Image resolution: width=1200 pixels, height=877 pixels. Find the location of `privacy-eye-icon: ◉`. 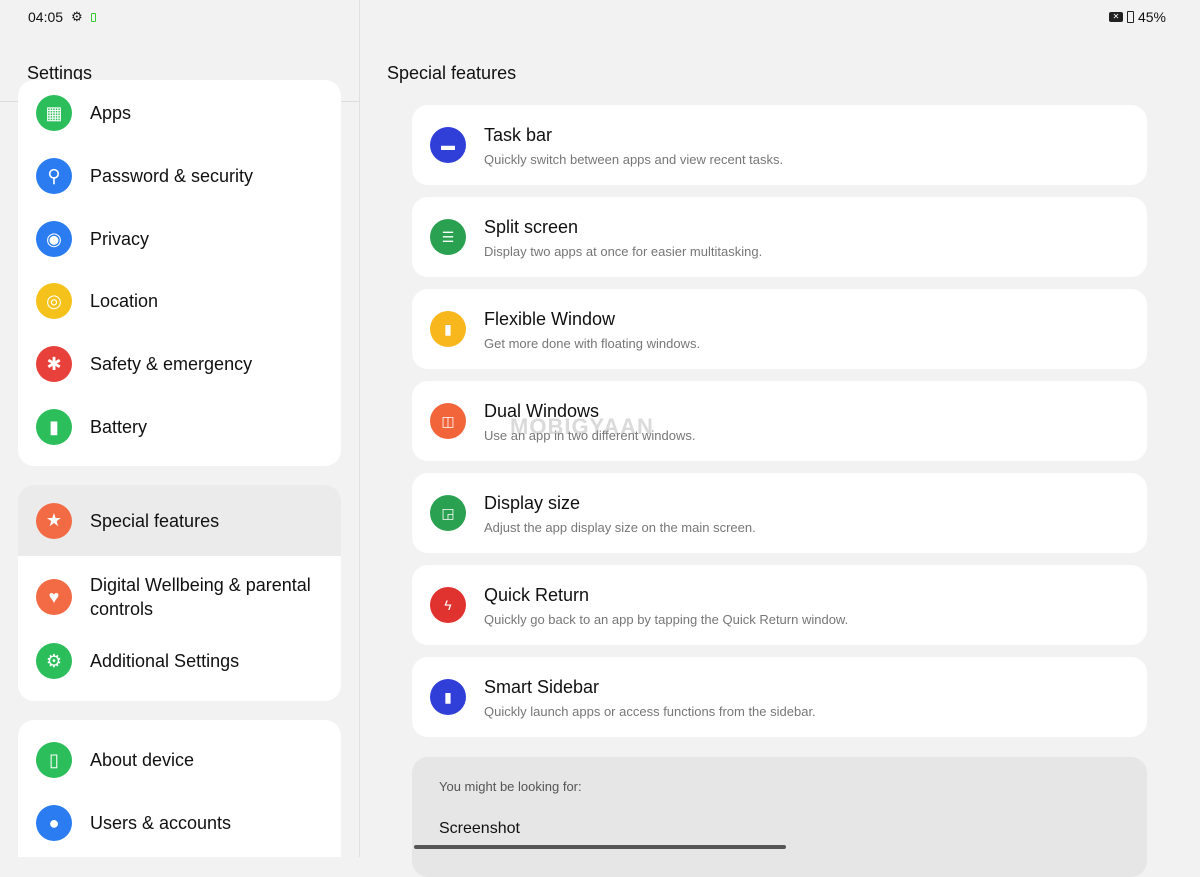

privacy-eye-icon: ◉ is located at coordinates (54, 239).